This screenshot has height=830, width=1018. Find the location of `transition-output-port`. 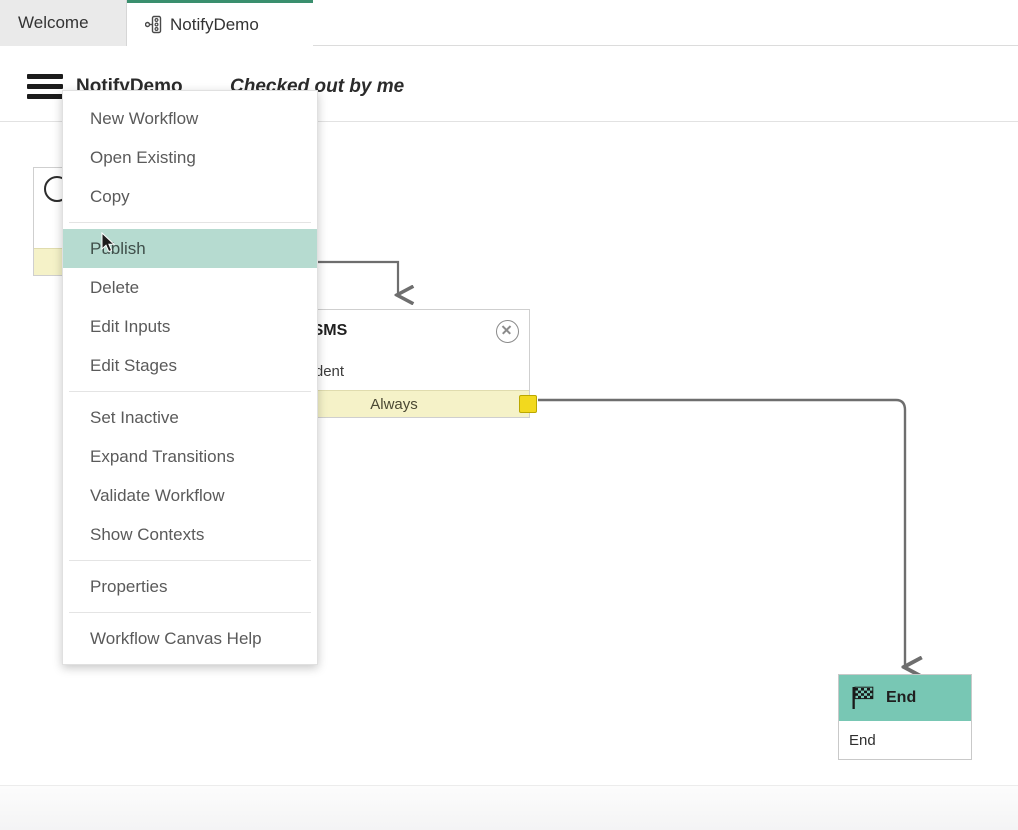

transition-output-port is located at coordinates (528, 404).